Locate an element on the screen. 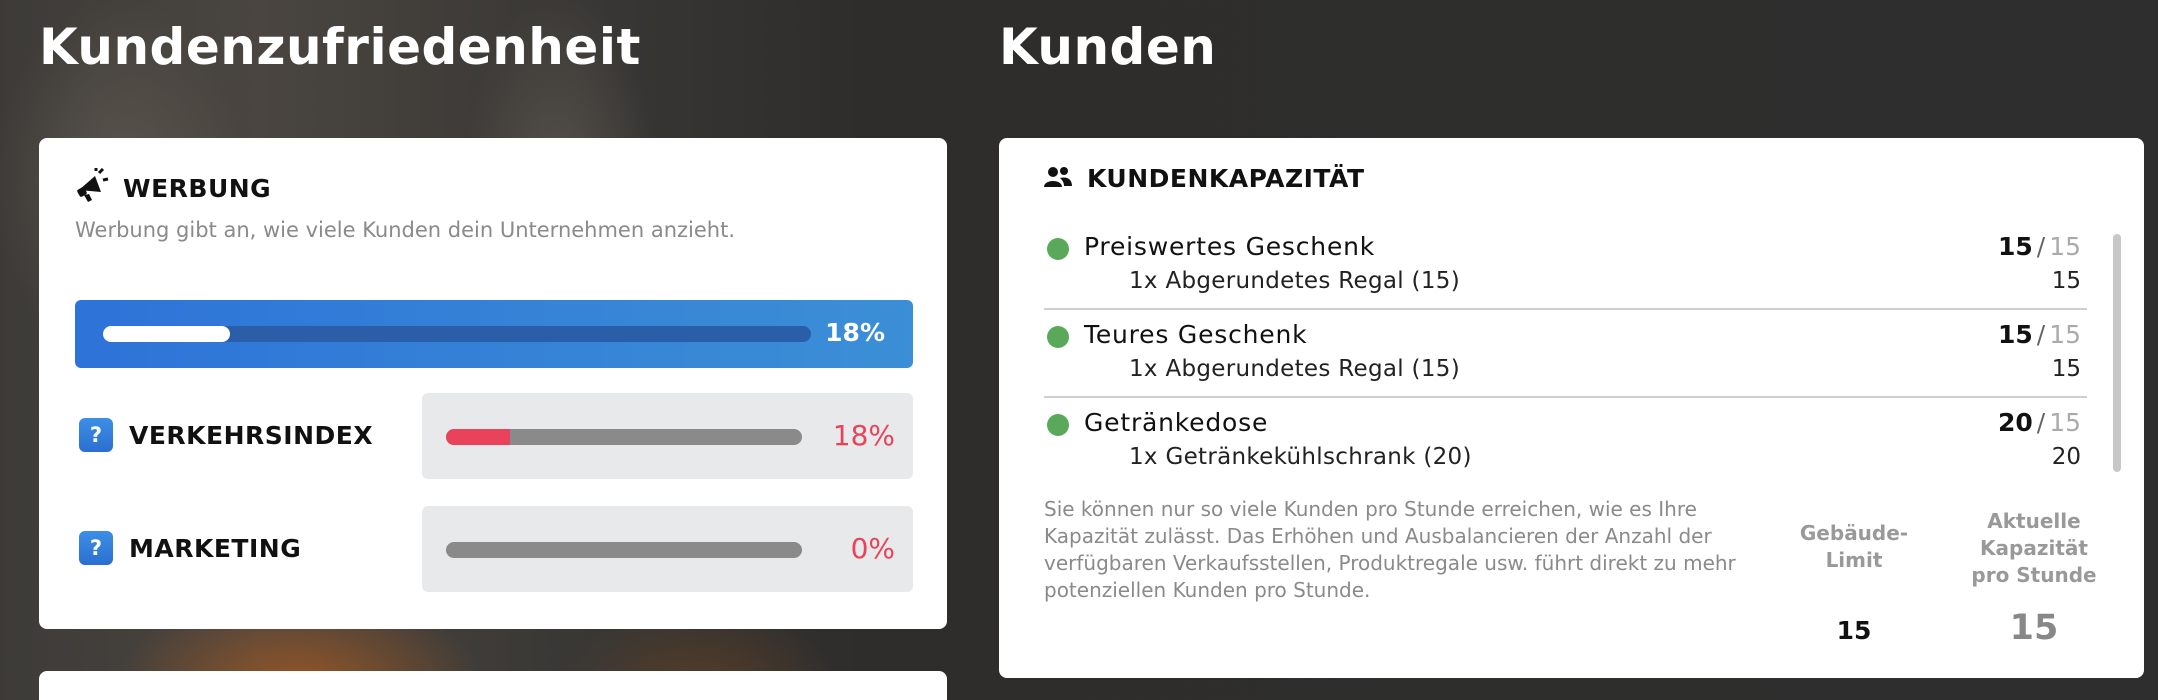  advertising-progress-bar: 18% is located at coordinates (494, 334).